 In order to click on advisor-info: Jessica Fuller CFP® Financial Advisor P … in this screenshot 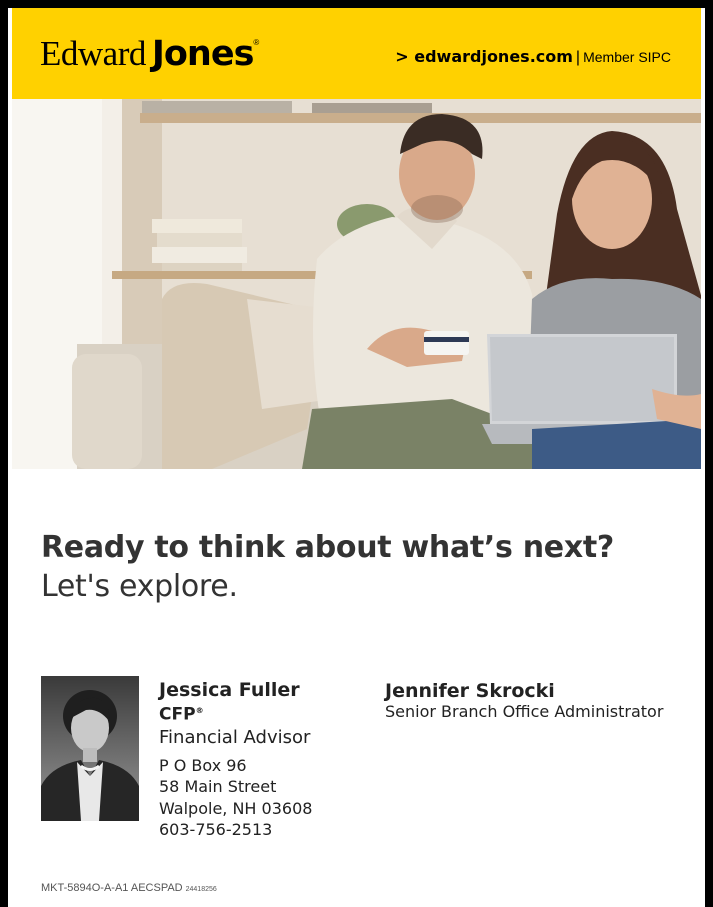, I will do `click(235, 760)`.